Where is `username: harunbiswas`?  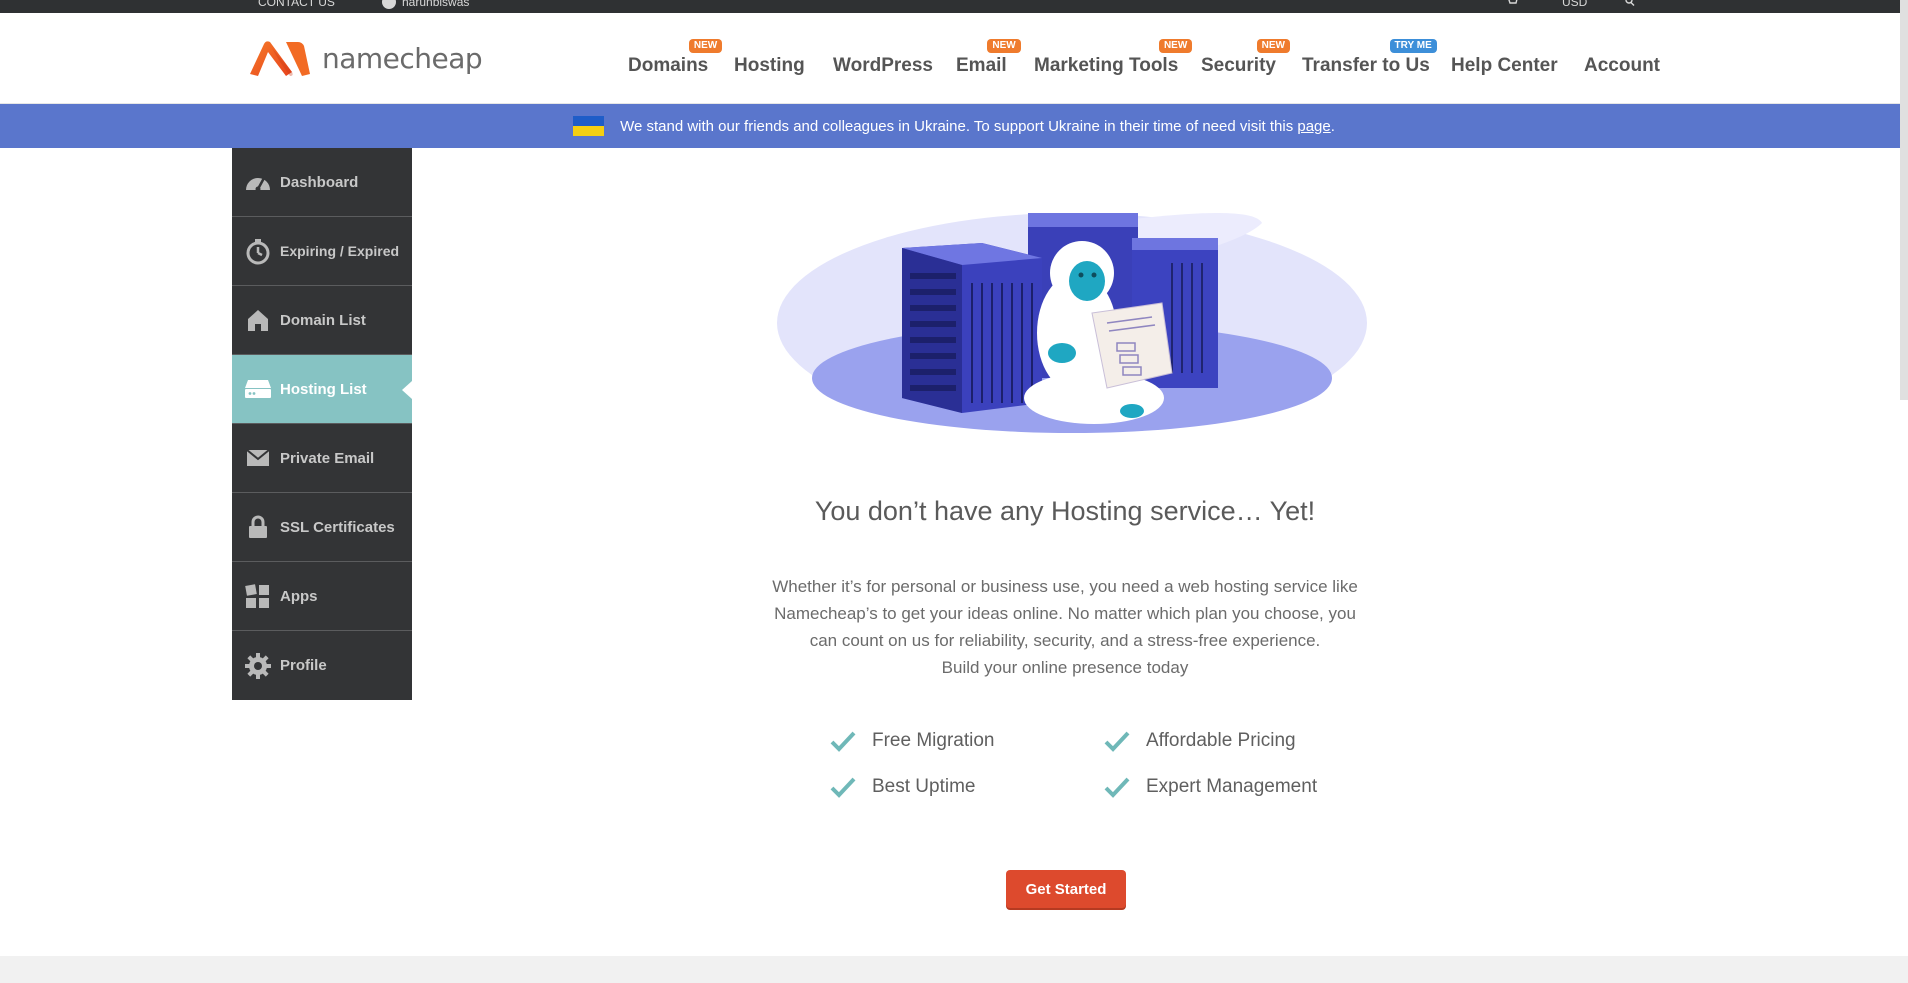
username: harunbiswas is located at coordinates (436, 4).